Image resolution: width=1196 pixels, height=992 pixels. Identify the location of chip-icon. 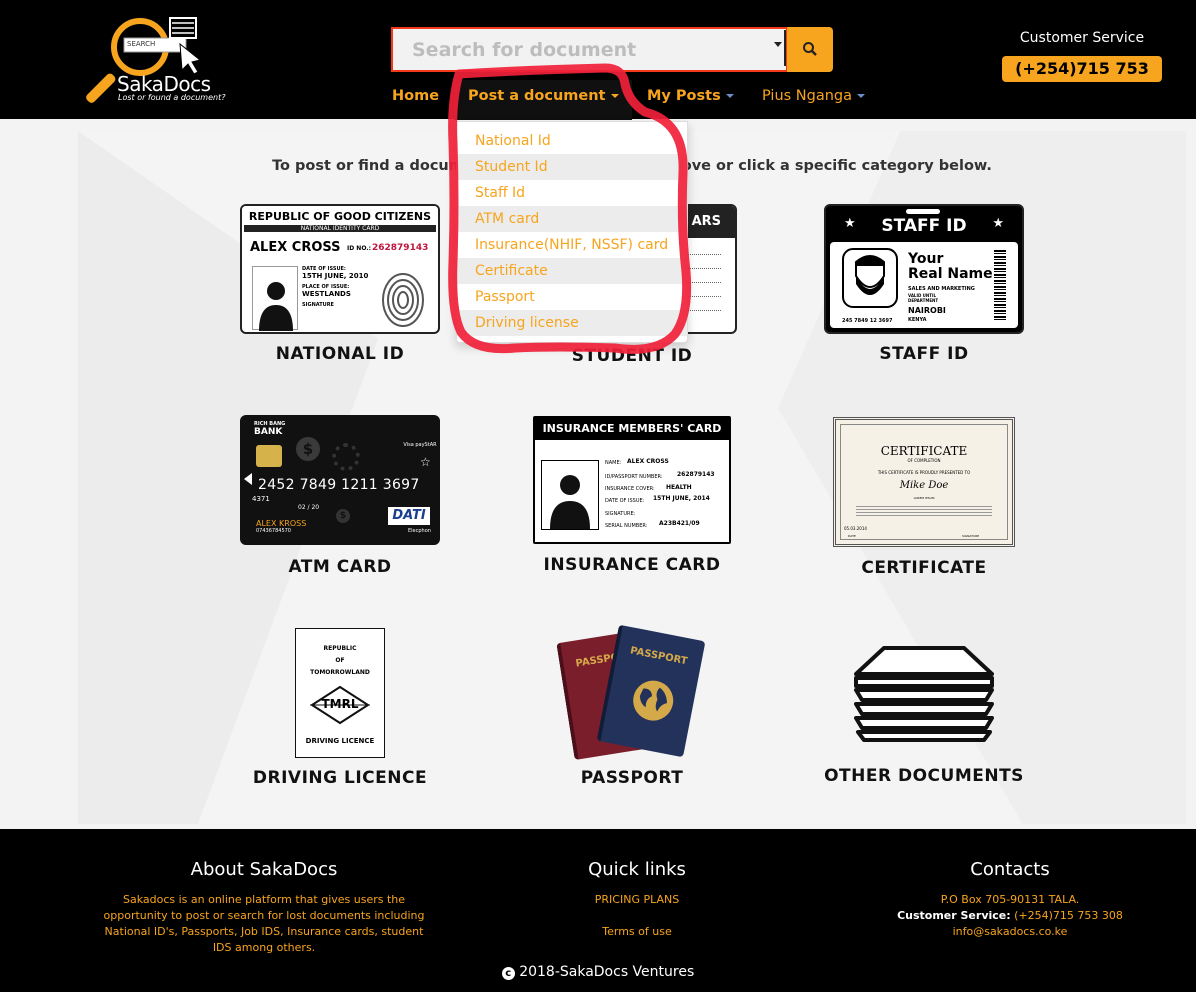
(269, 456).